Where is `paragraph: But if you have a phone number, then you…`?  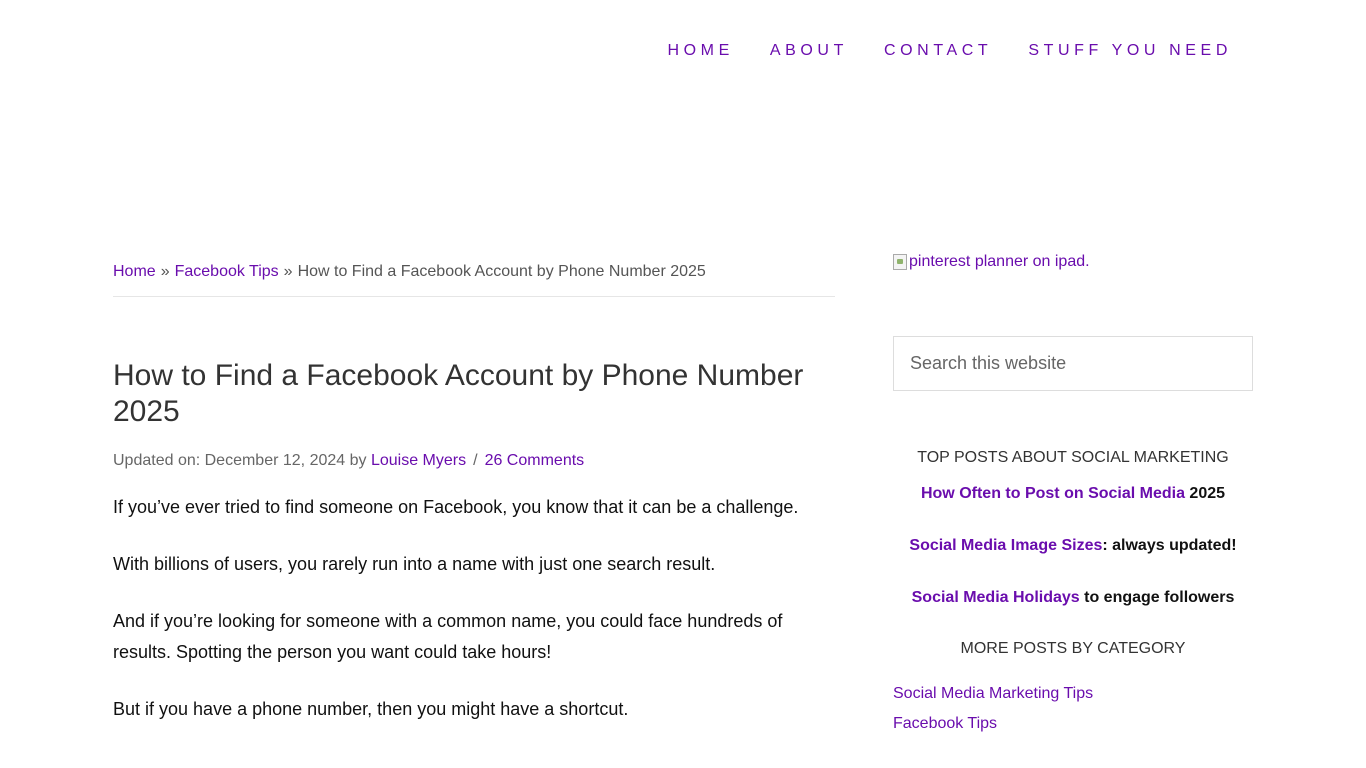
paragraph: But if you have a phone number, then you… is located at coordinates (371, 709).